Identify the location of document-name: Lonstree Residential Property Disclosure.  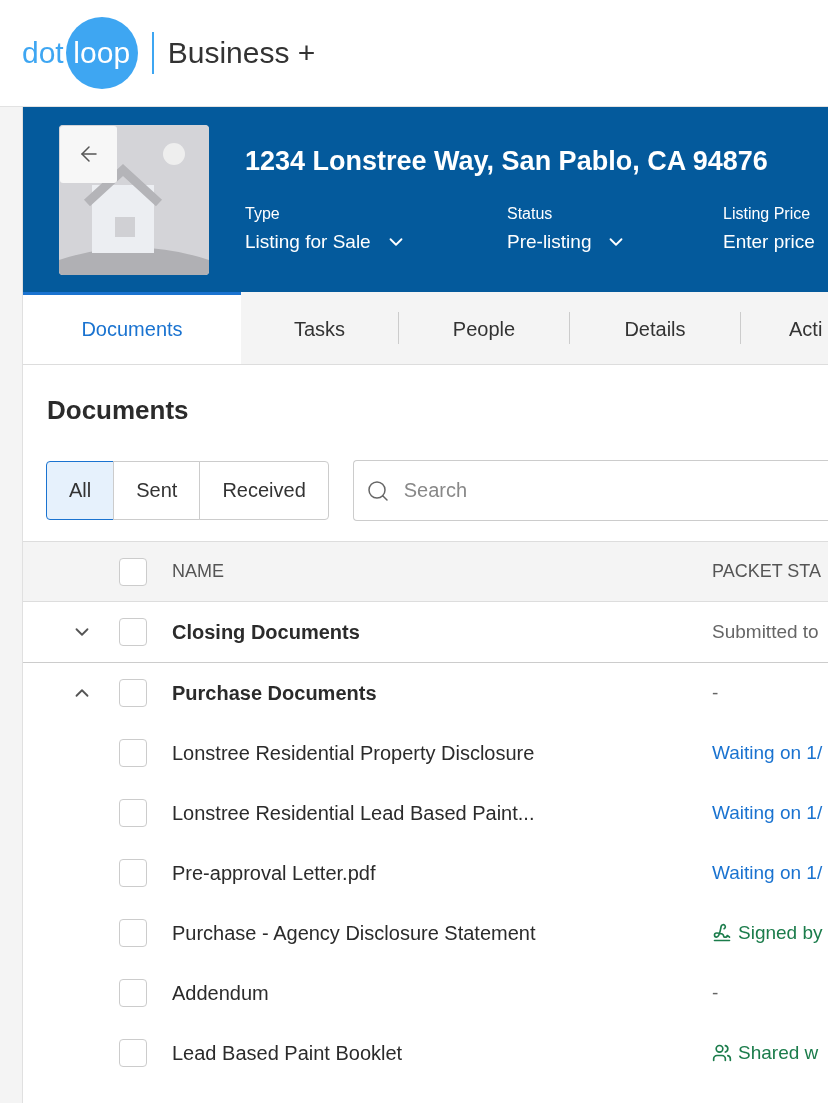
(442, 753).